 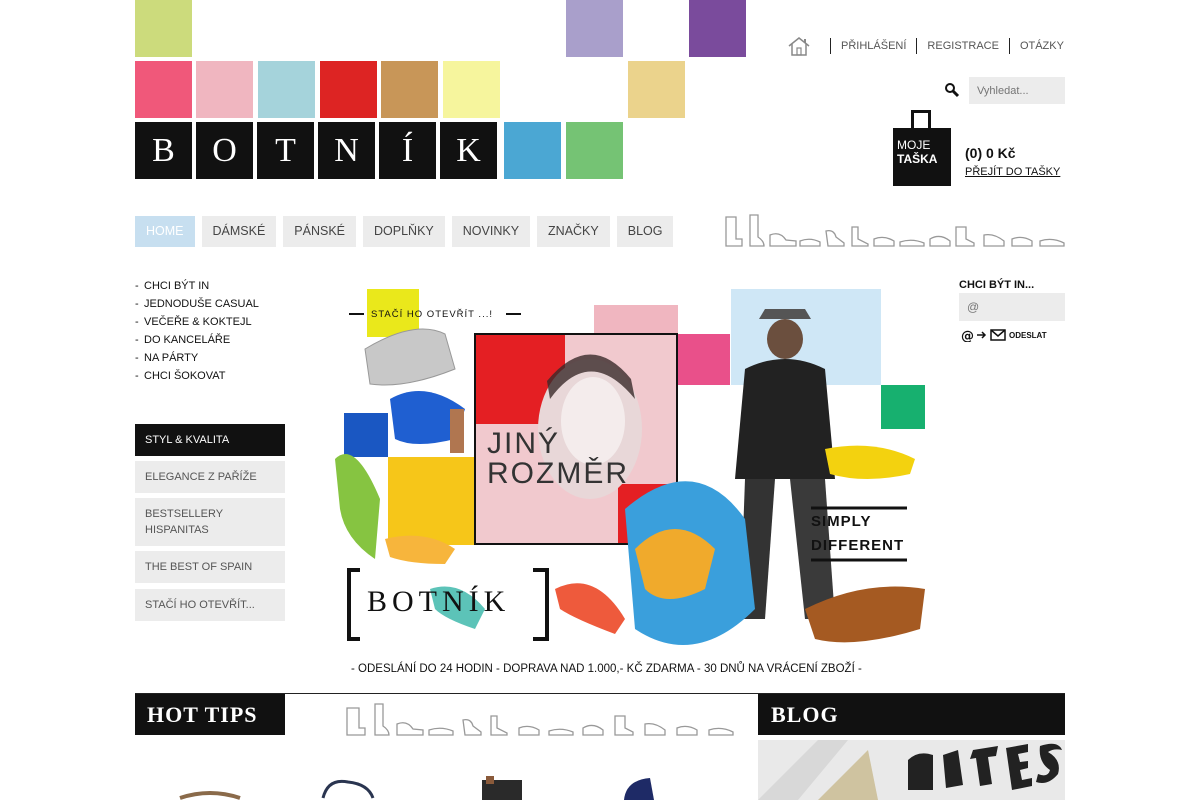 What do you see at coordinates (185, 376) in the screenshot?
I see `category-label: CHCI ŠOKOVAT` at bounding box center [185, 376].